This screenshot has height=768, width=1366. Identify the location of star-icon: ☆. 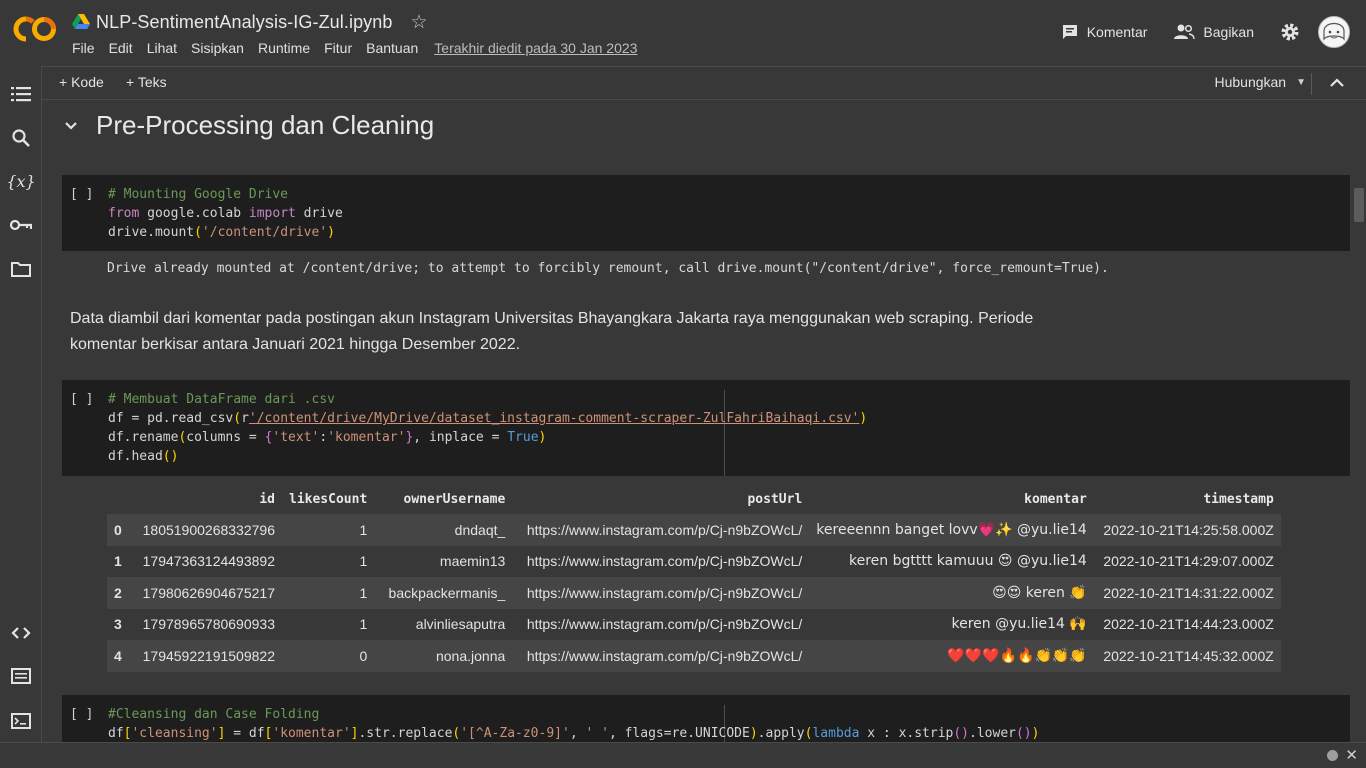
(419, 22).